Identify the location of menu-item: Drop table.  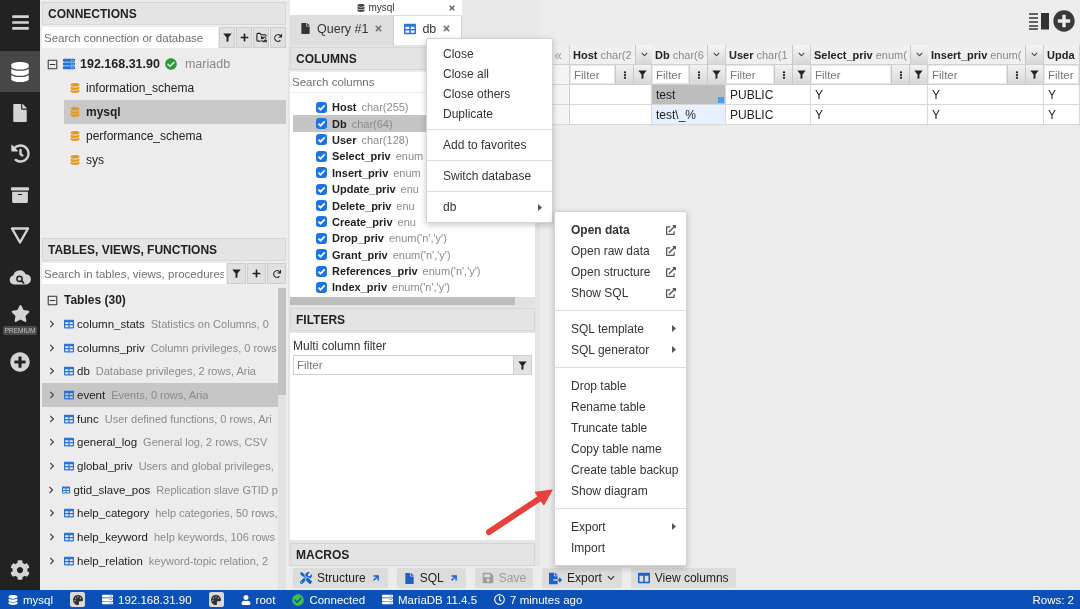
(620, 385).